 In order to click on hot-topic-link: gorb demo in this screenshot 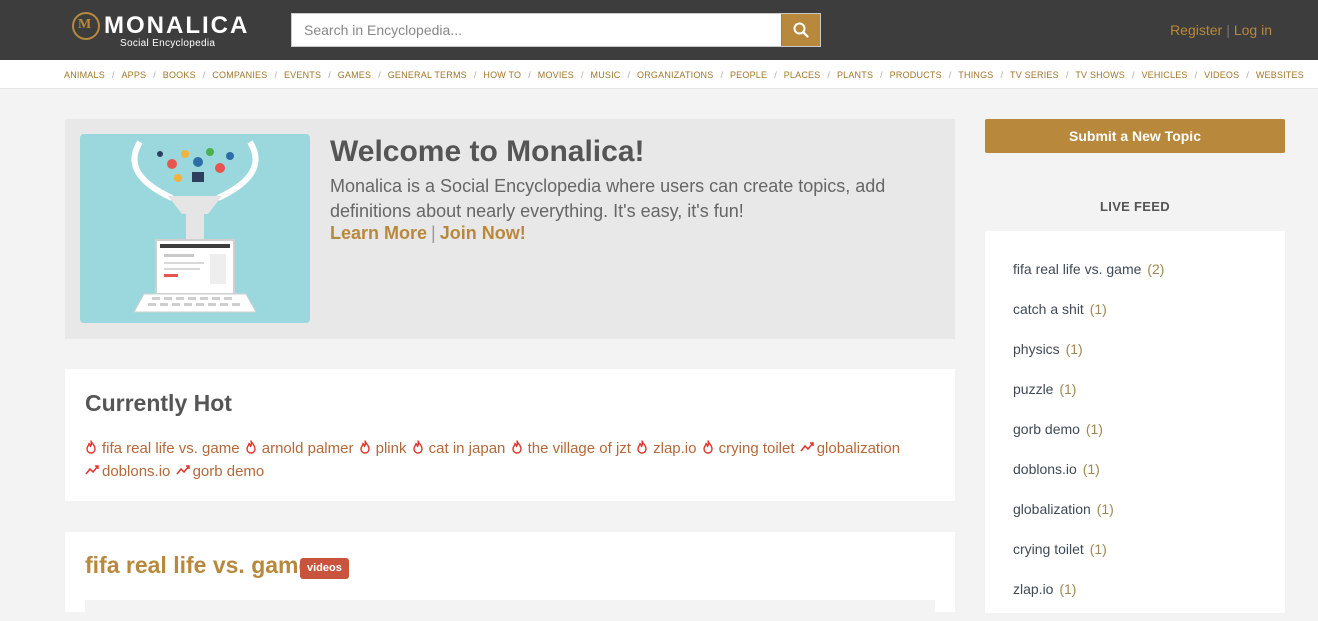, I will do `click(229, 471)`.